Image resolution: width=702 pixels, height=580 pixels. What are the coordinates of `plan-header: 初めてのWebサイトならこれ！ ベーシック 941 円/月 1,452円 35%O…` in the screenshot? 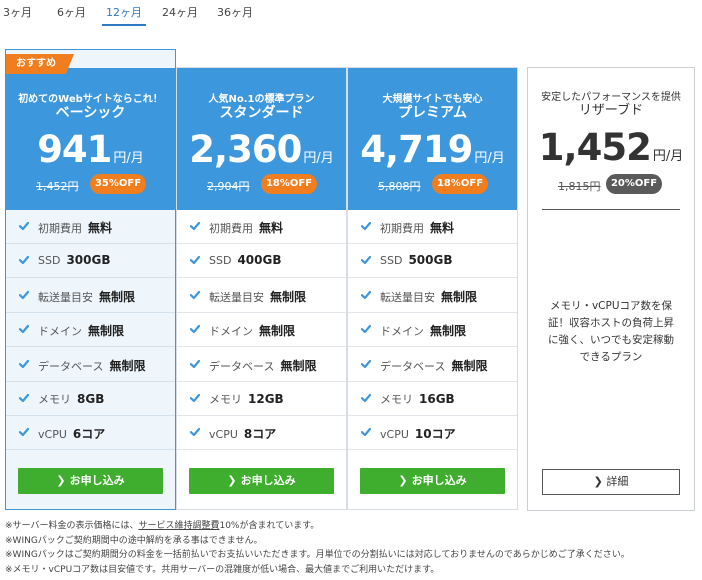 It's located at (90, 139).